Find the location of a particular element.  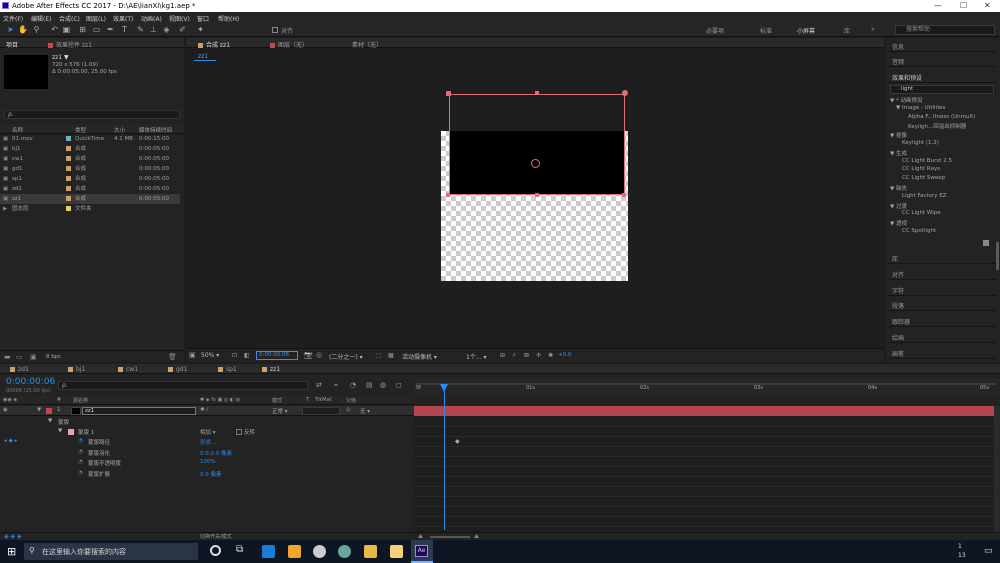

tab-project: 项目 is located at coordinates (12, 44).